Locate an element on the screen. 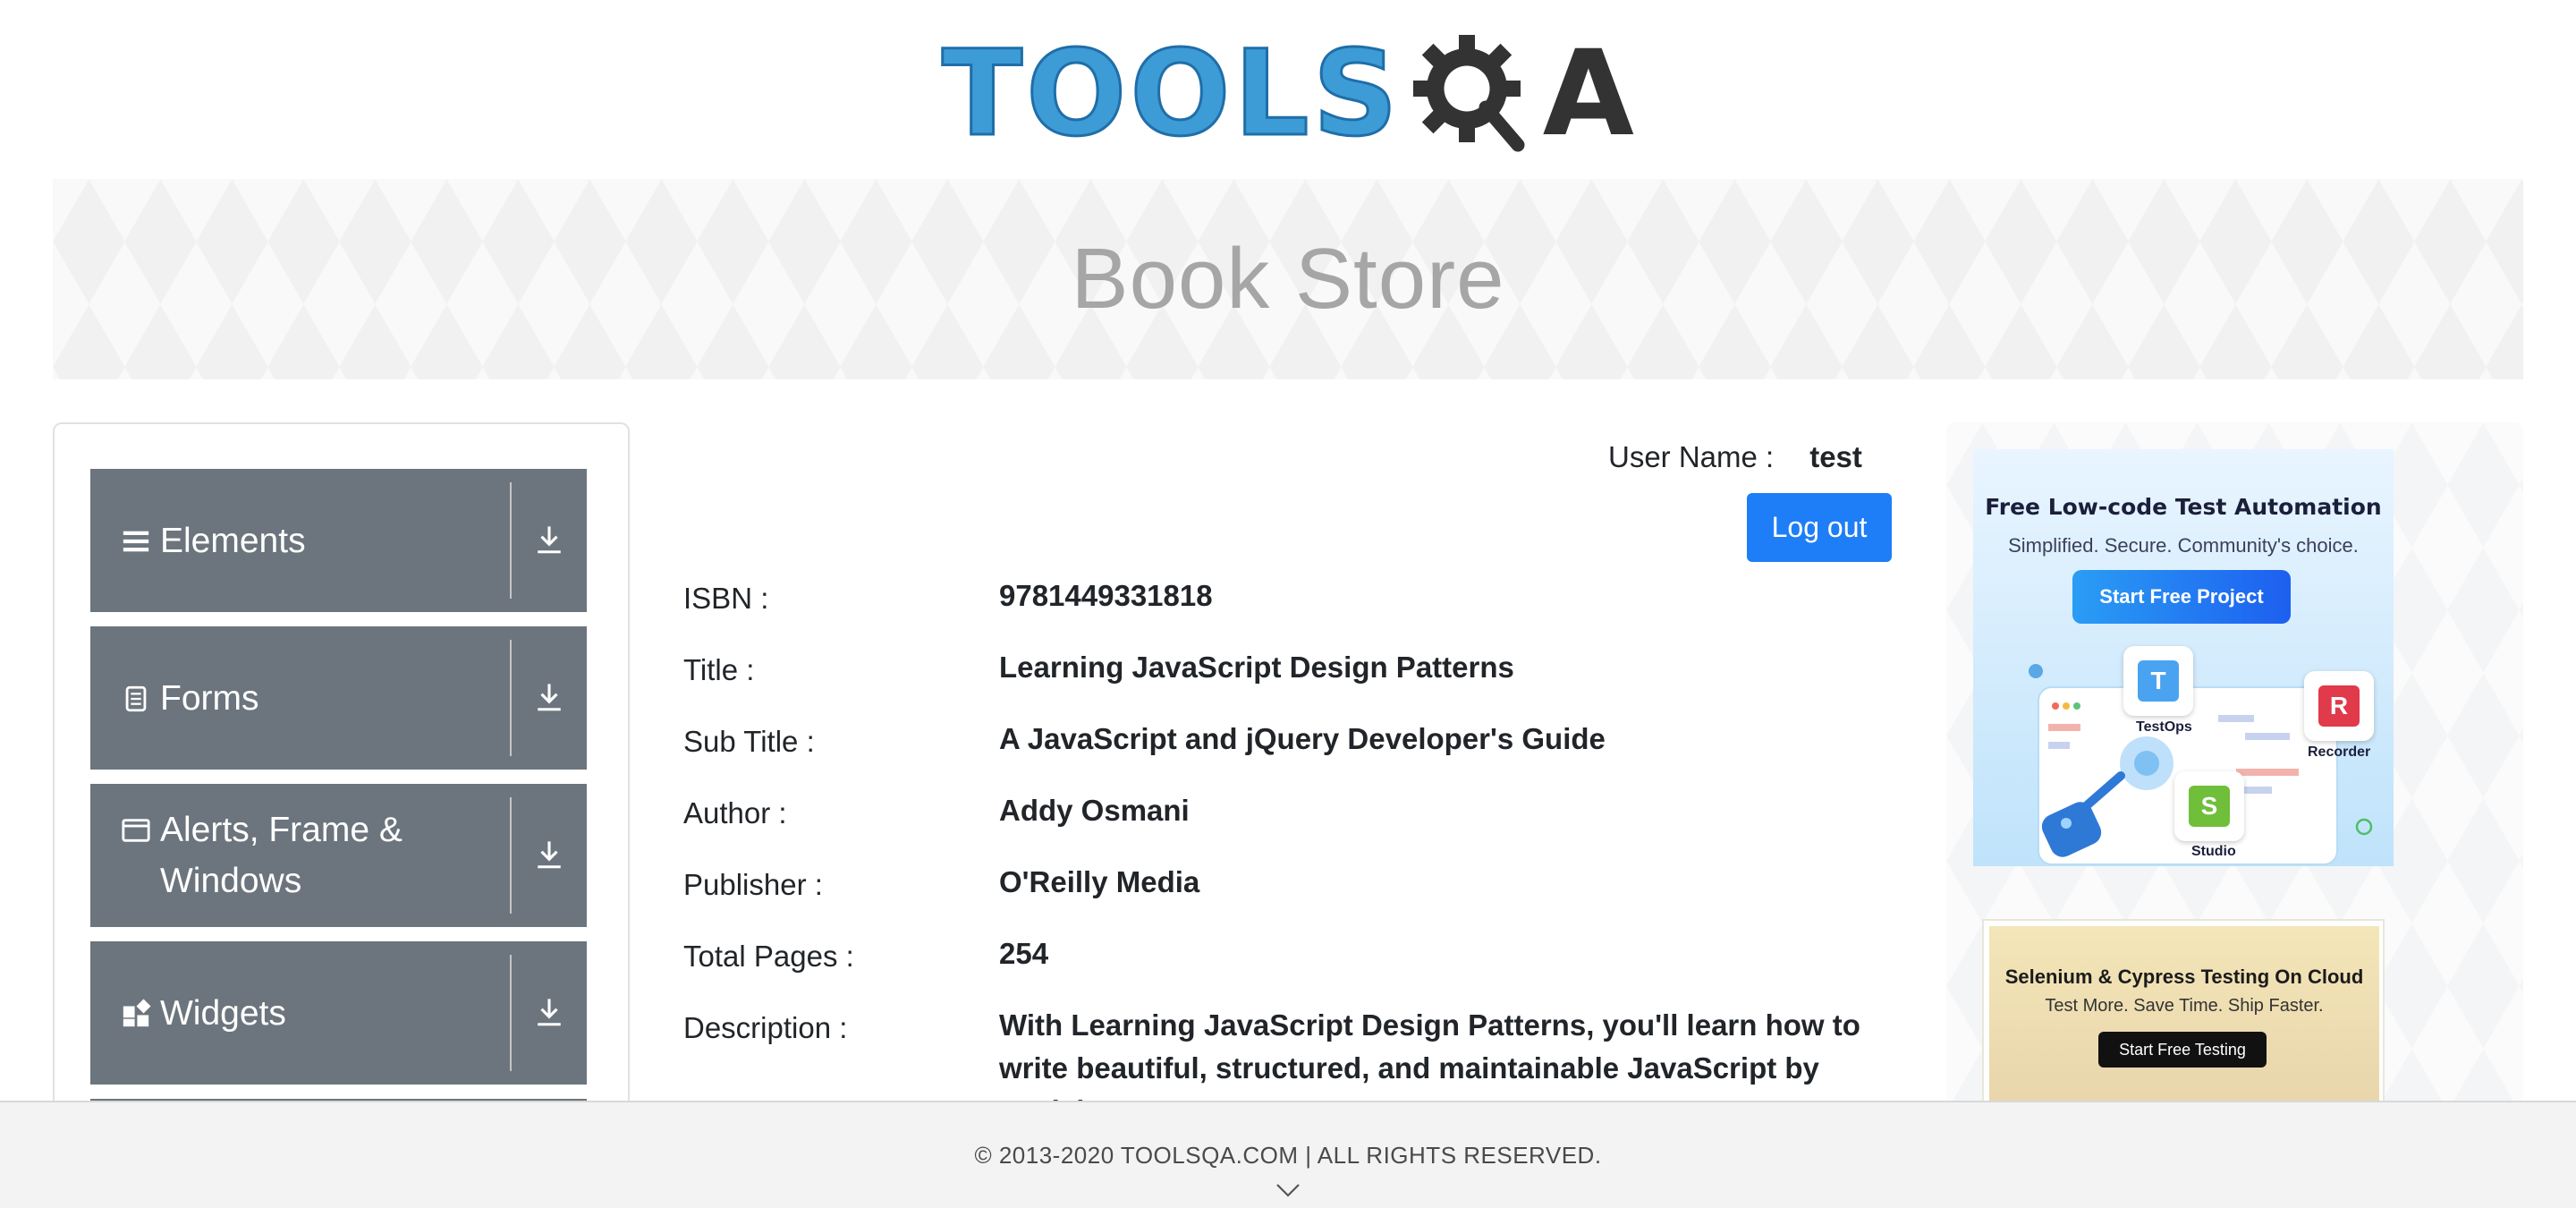 This screenshot has height=1208, width=2576. start-free-testing-button: Start Free Testing is located at coordinates (2182, 1050).